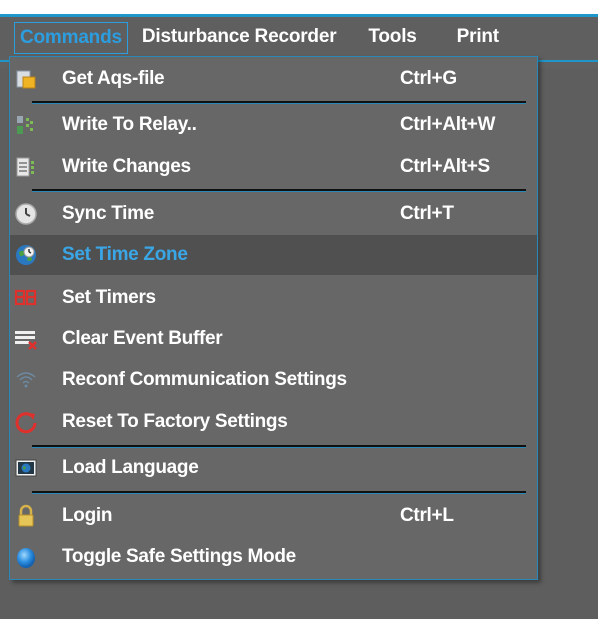  I want to click on write-changes-icon, so click(26, 167).